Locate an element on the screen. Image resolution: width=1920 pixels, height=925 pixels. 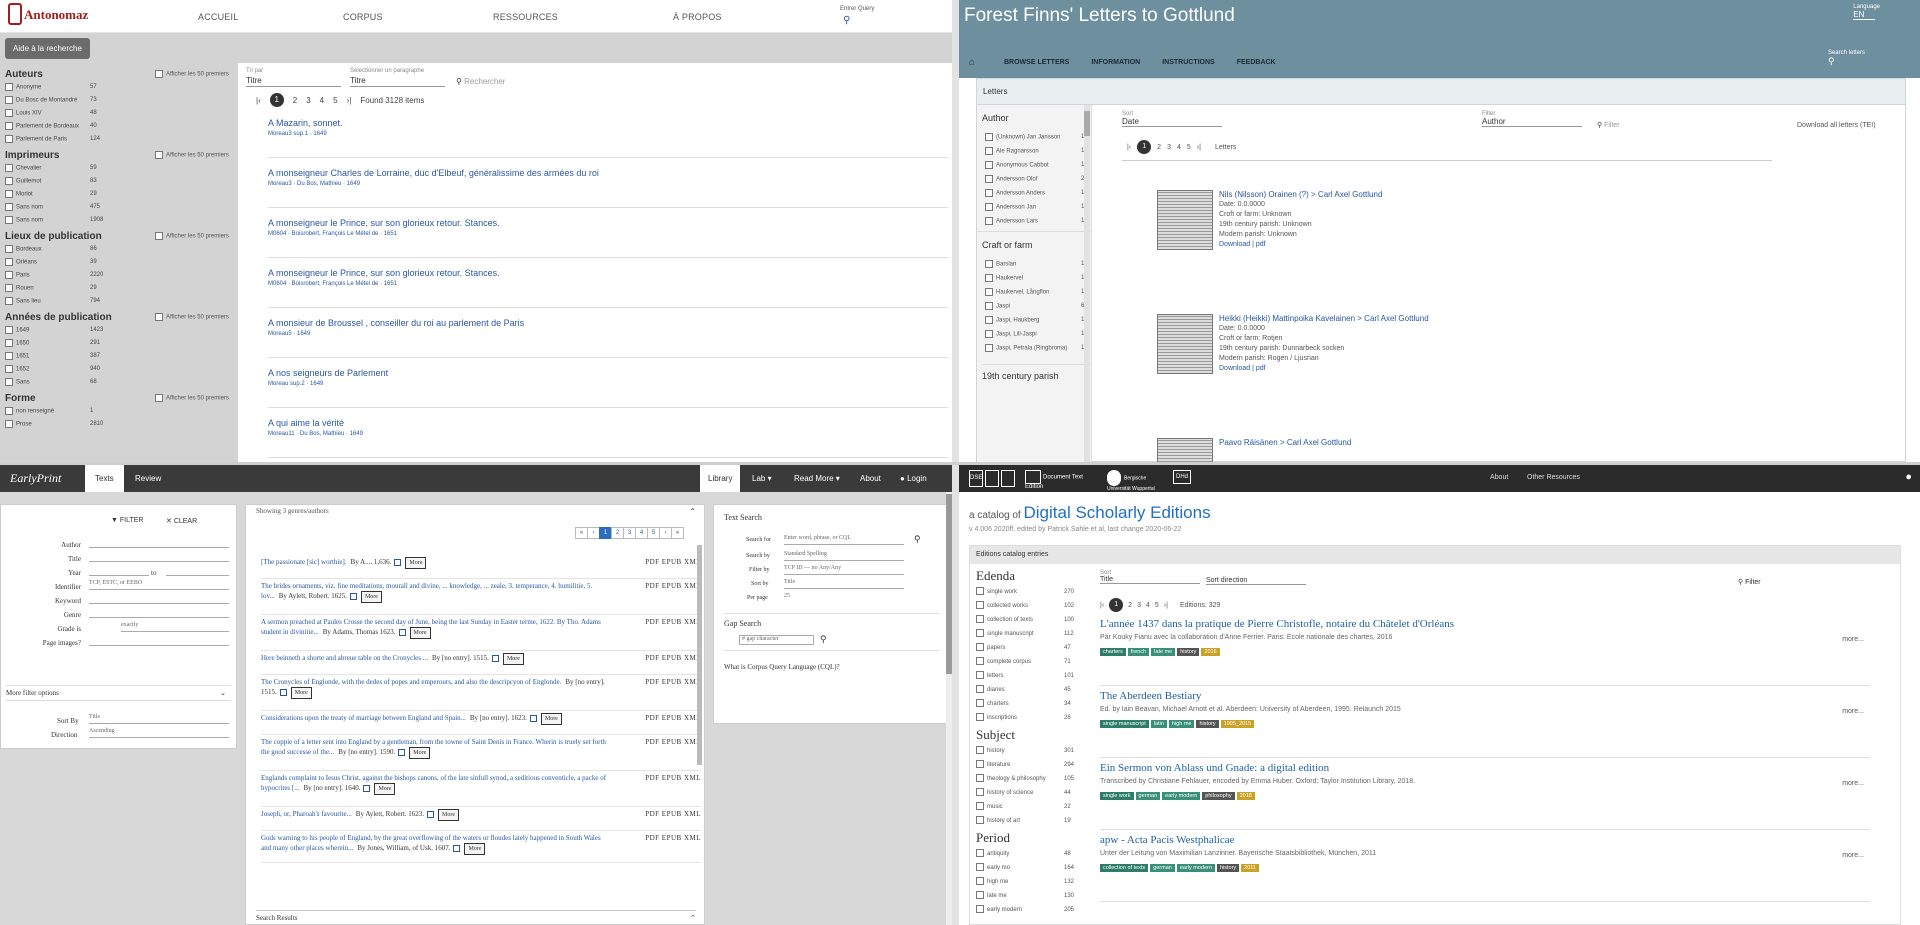
dhd-logo: DHd is located at coordinates (1182, 477).